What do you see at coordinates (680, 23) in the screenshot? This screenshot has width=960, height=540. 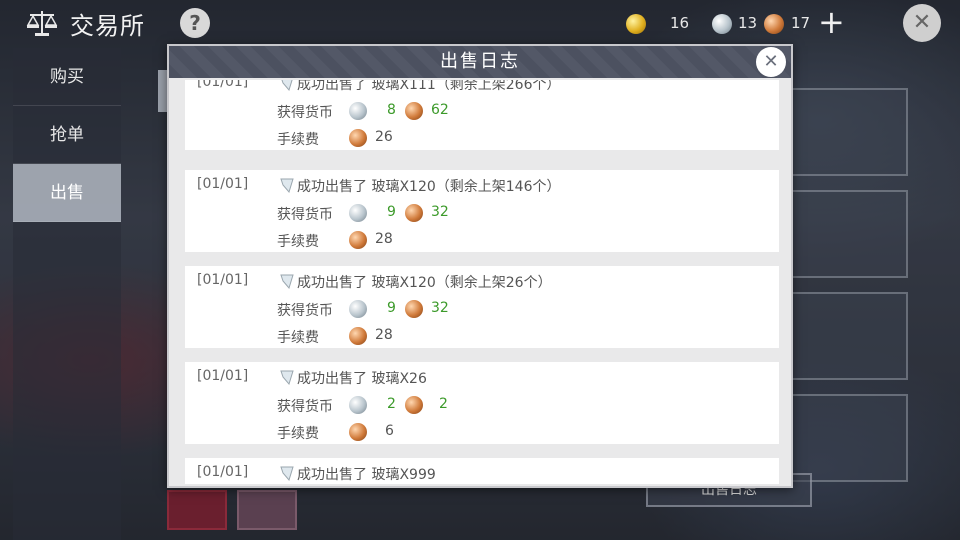 I see `gold-count: 16` at bounding box center [680, 23].